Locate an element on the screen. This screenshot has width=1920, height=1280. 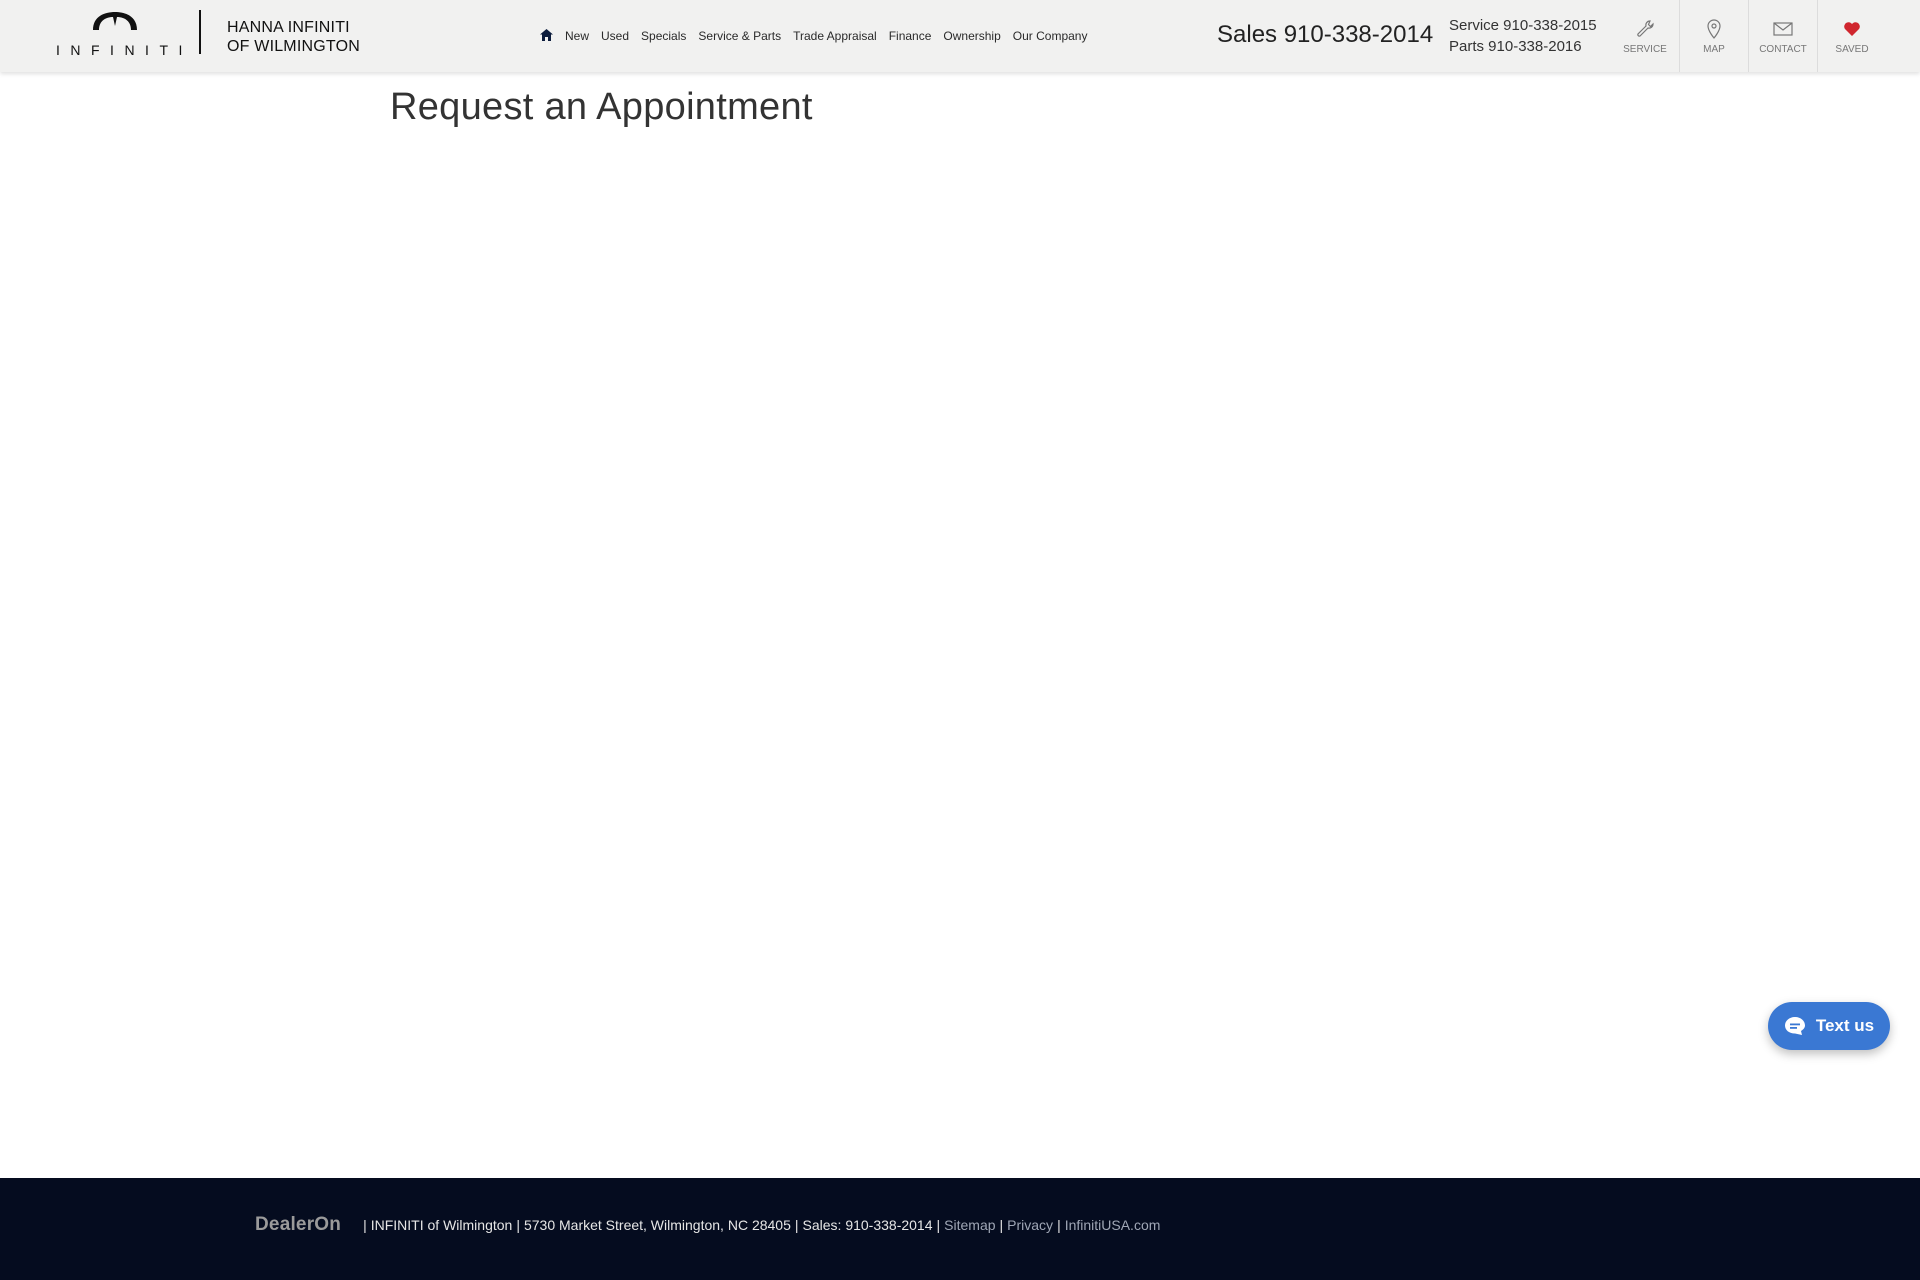
text-us-label: Text us is located at coordinates (1845, 1025).